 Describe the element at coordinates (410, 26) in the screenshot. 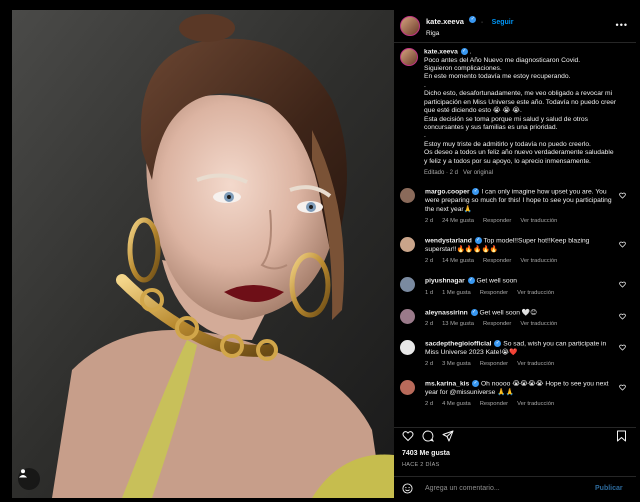

I see `author-avatar` at that location.